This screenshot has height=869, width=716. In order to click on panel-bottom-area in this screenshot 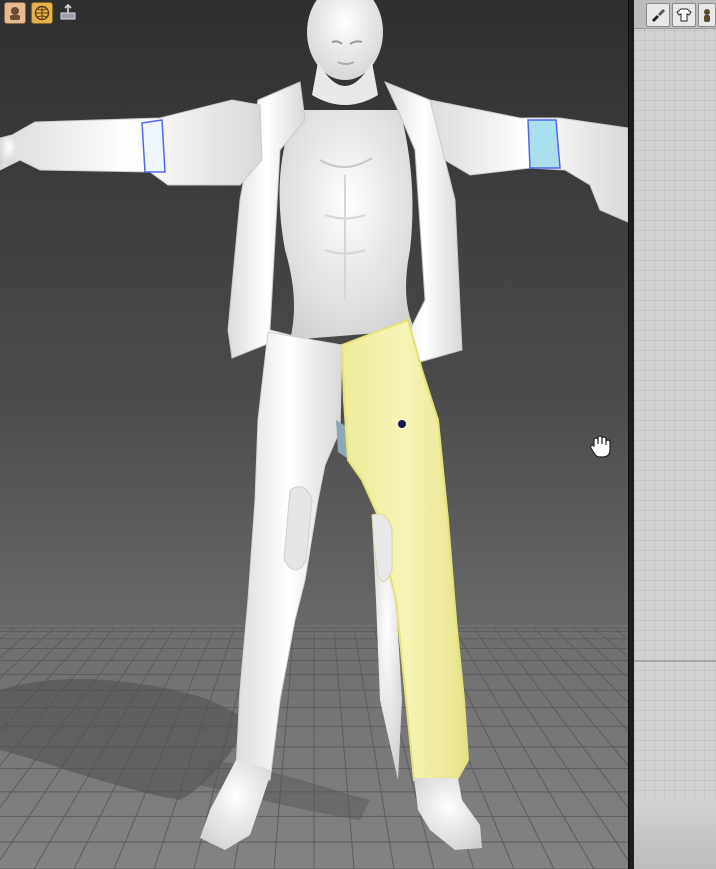, I will do `click(675, 834)`.